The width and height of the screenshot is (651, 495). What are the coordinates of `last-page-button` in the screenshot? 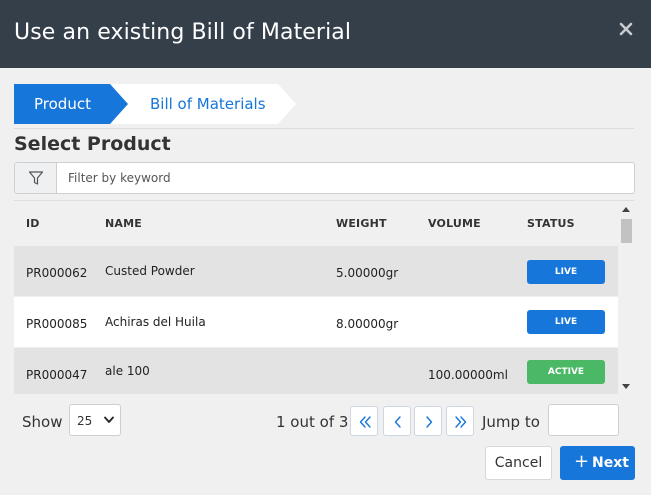 It's located at (460, 421).